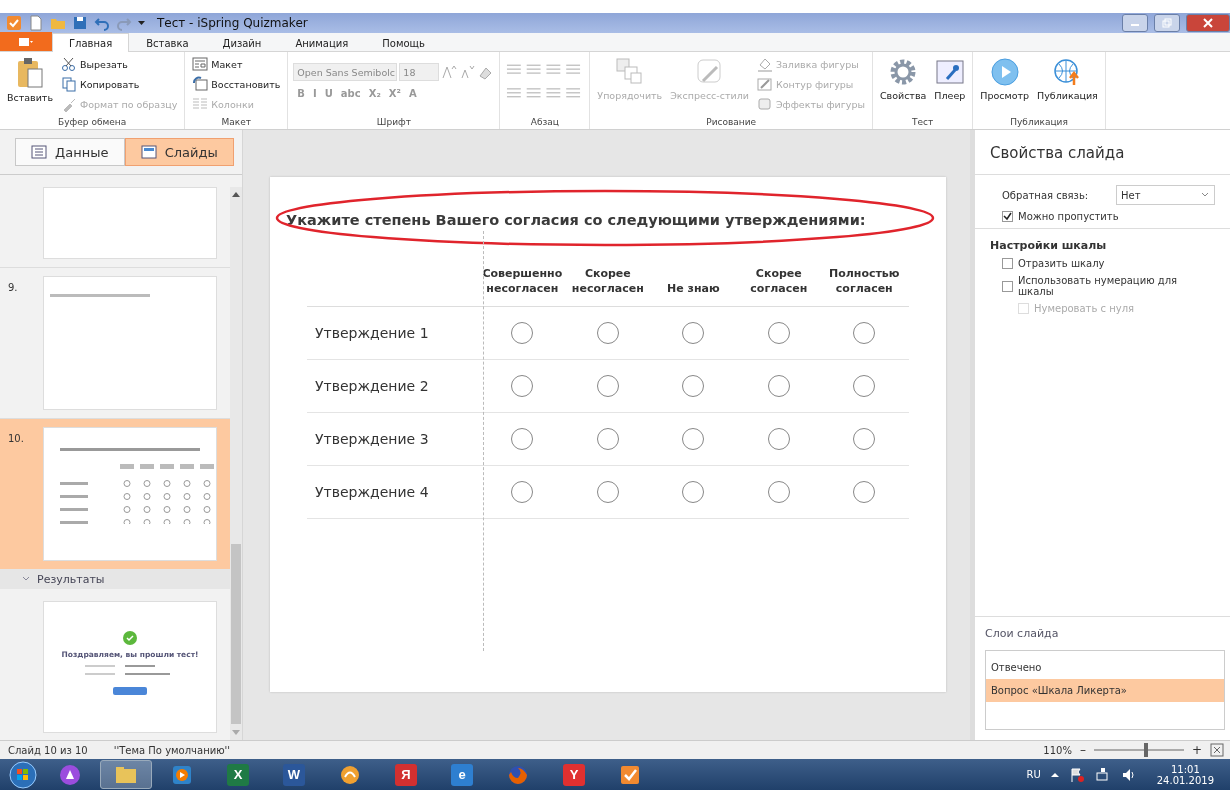 Image resolution: width=1230 pixels, height=790 pixels. Describe the element at coordinates (294, 774) in the screenshot. I see `taskbar-app: W` at that location.